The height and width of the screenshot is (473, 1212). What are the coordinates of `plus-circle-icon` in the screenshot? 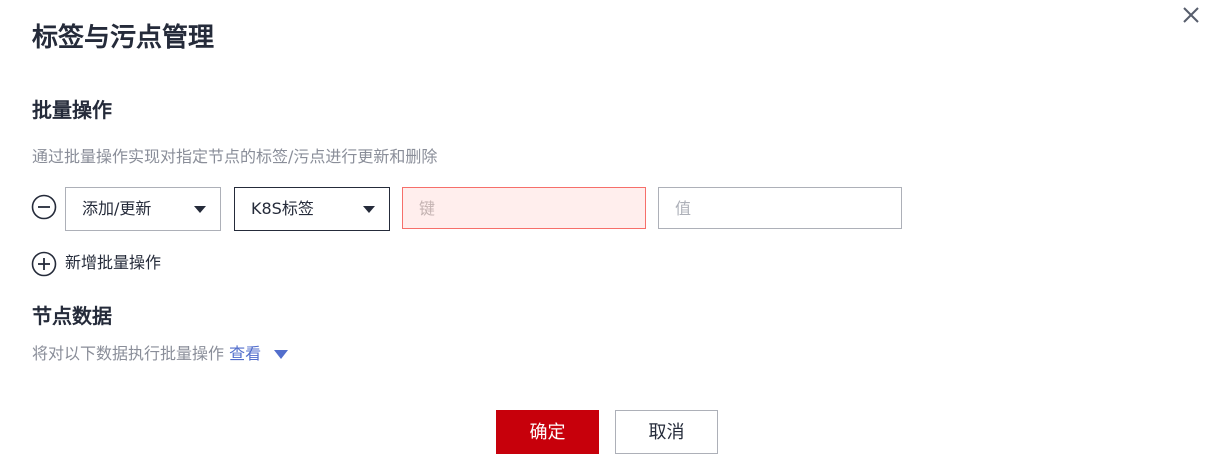 It's located at (44, 264).